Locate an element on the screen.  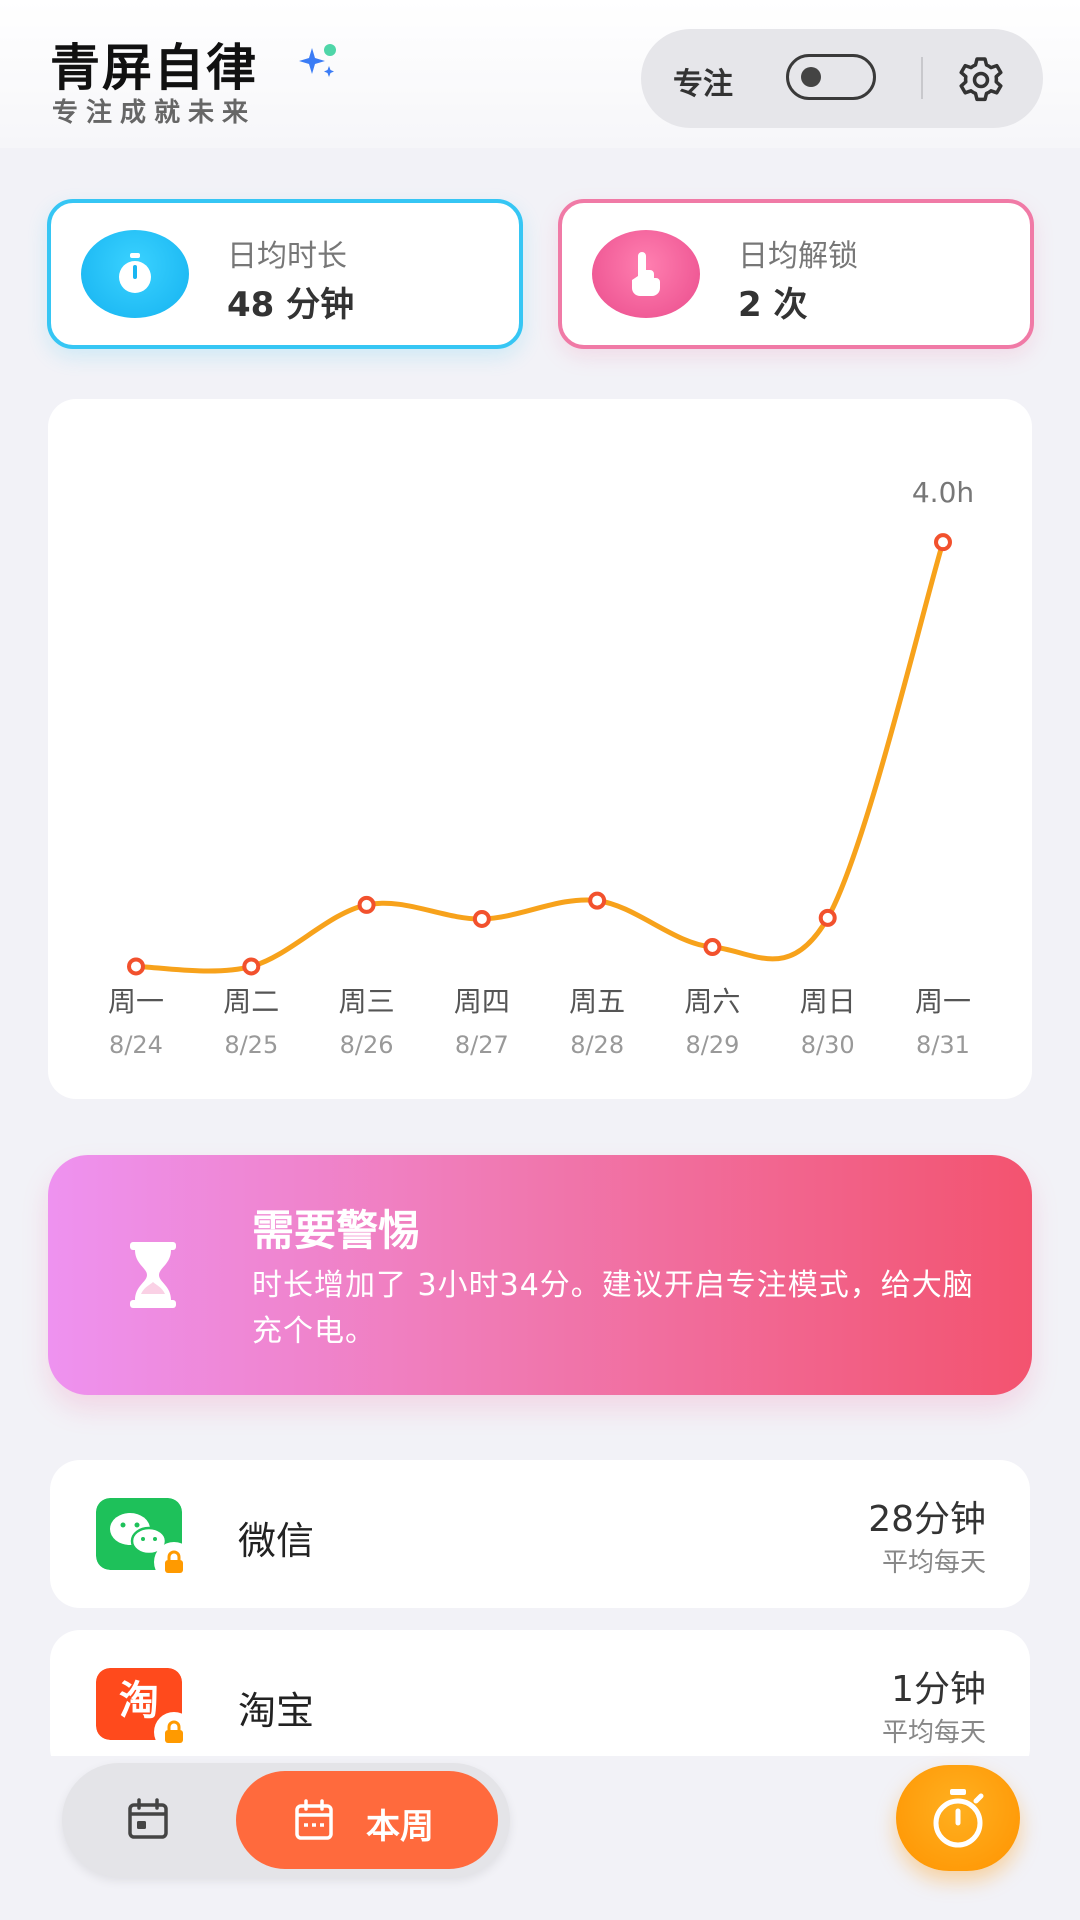
sparkle-icon is located at coordinates (317, 60).